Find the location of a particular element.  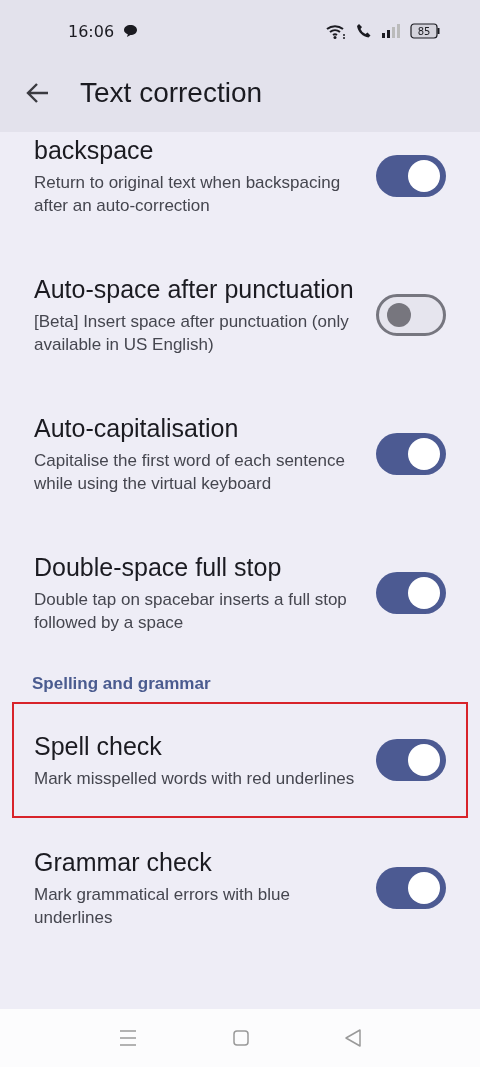

battery-icon: 85 is located at coordinates (425, 31).